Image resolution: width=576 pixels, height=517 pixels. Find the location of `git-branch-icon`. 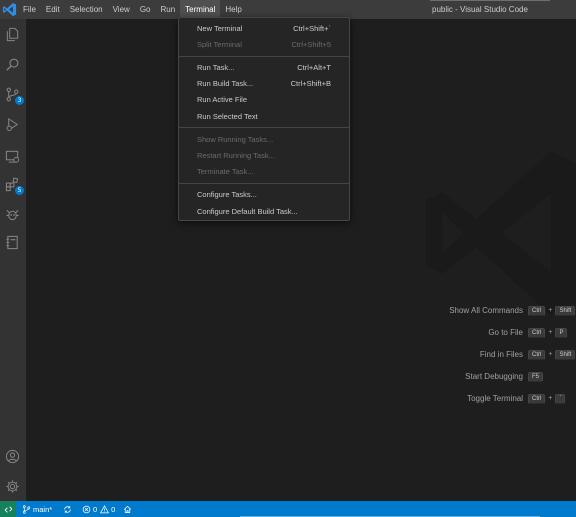

git-branch-icon is located at coordinates (26, 509).